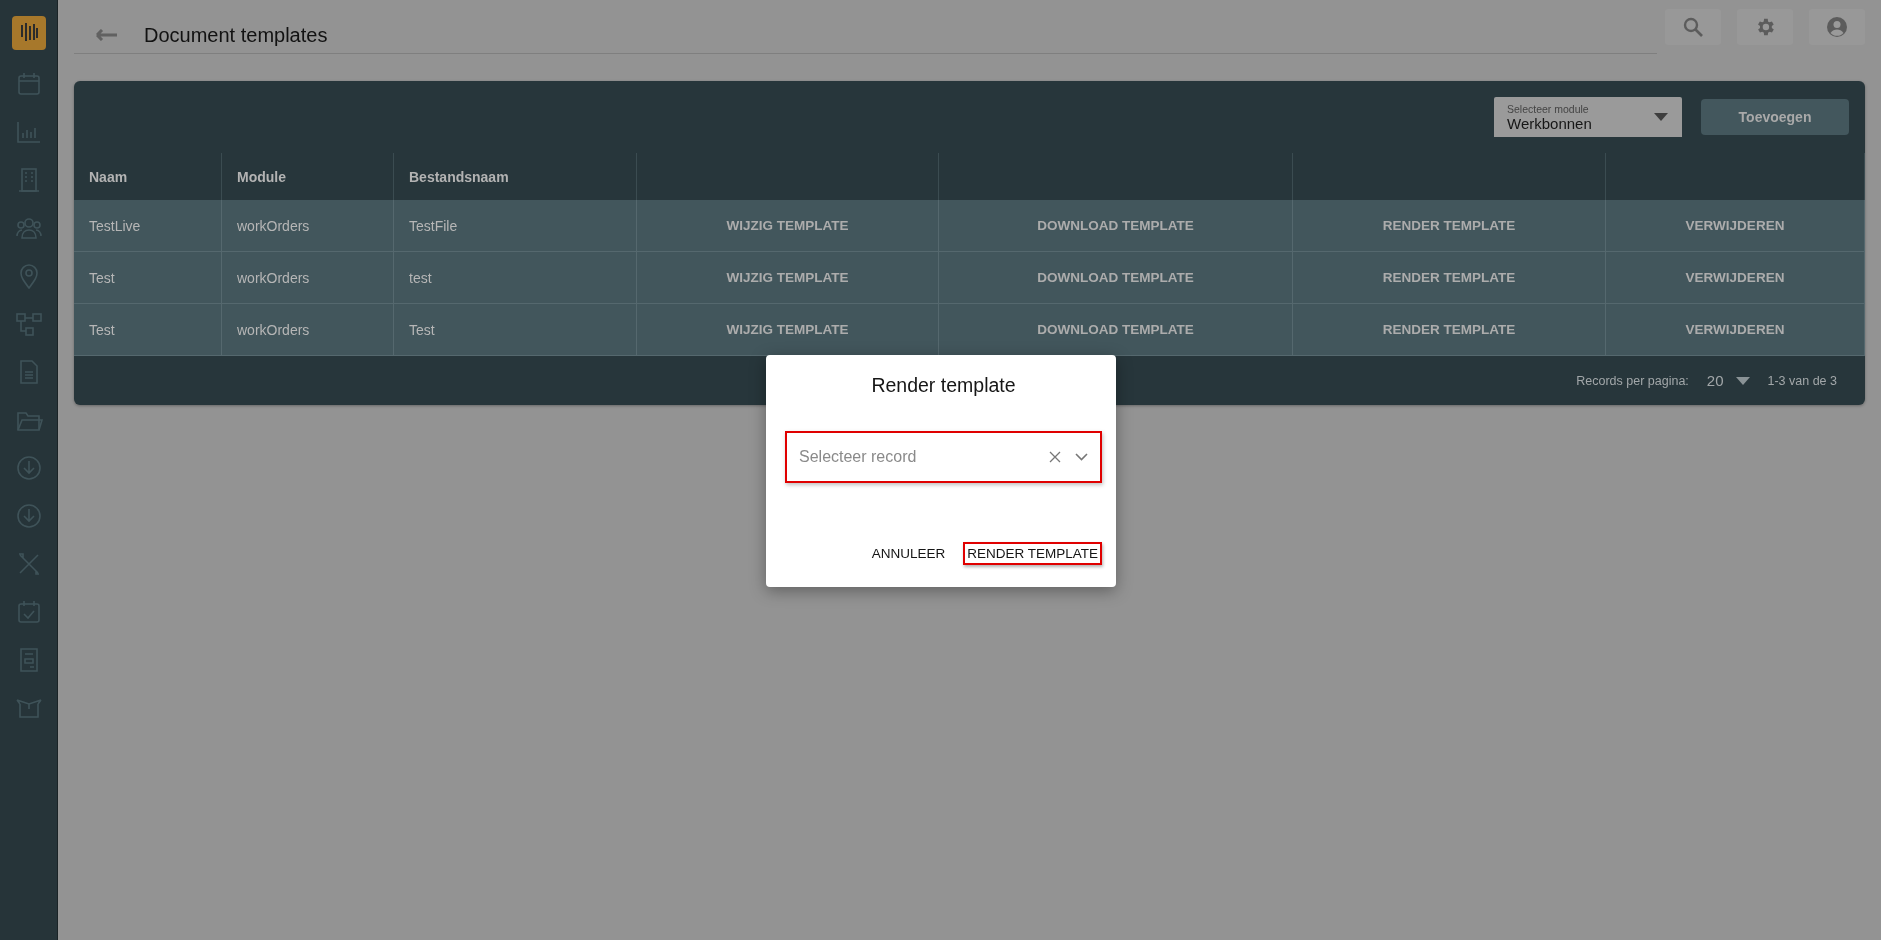 The width and height of the screenshot is (1881, 940). Describe the element at coordinates (1032, 553) in the screenshot. I see `dialog-button: RENDER TEMPLATE` at that location.